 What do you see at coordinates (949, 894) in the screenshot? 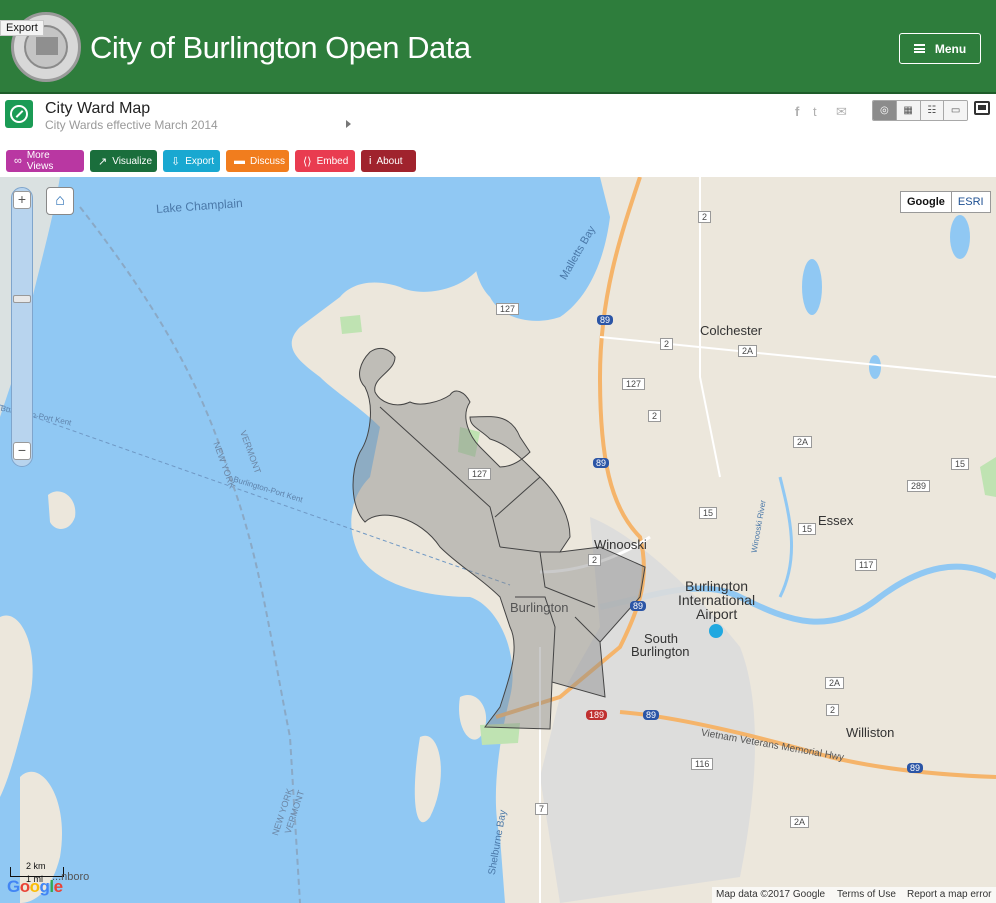
I see `report-map-error-link: Report a map error` at bounding box center [949, 894].